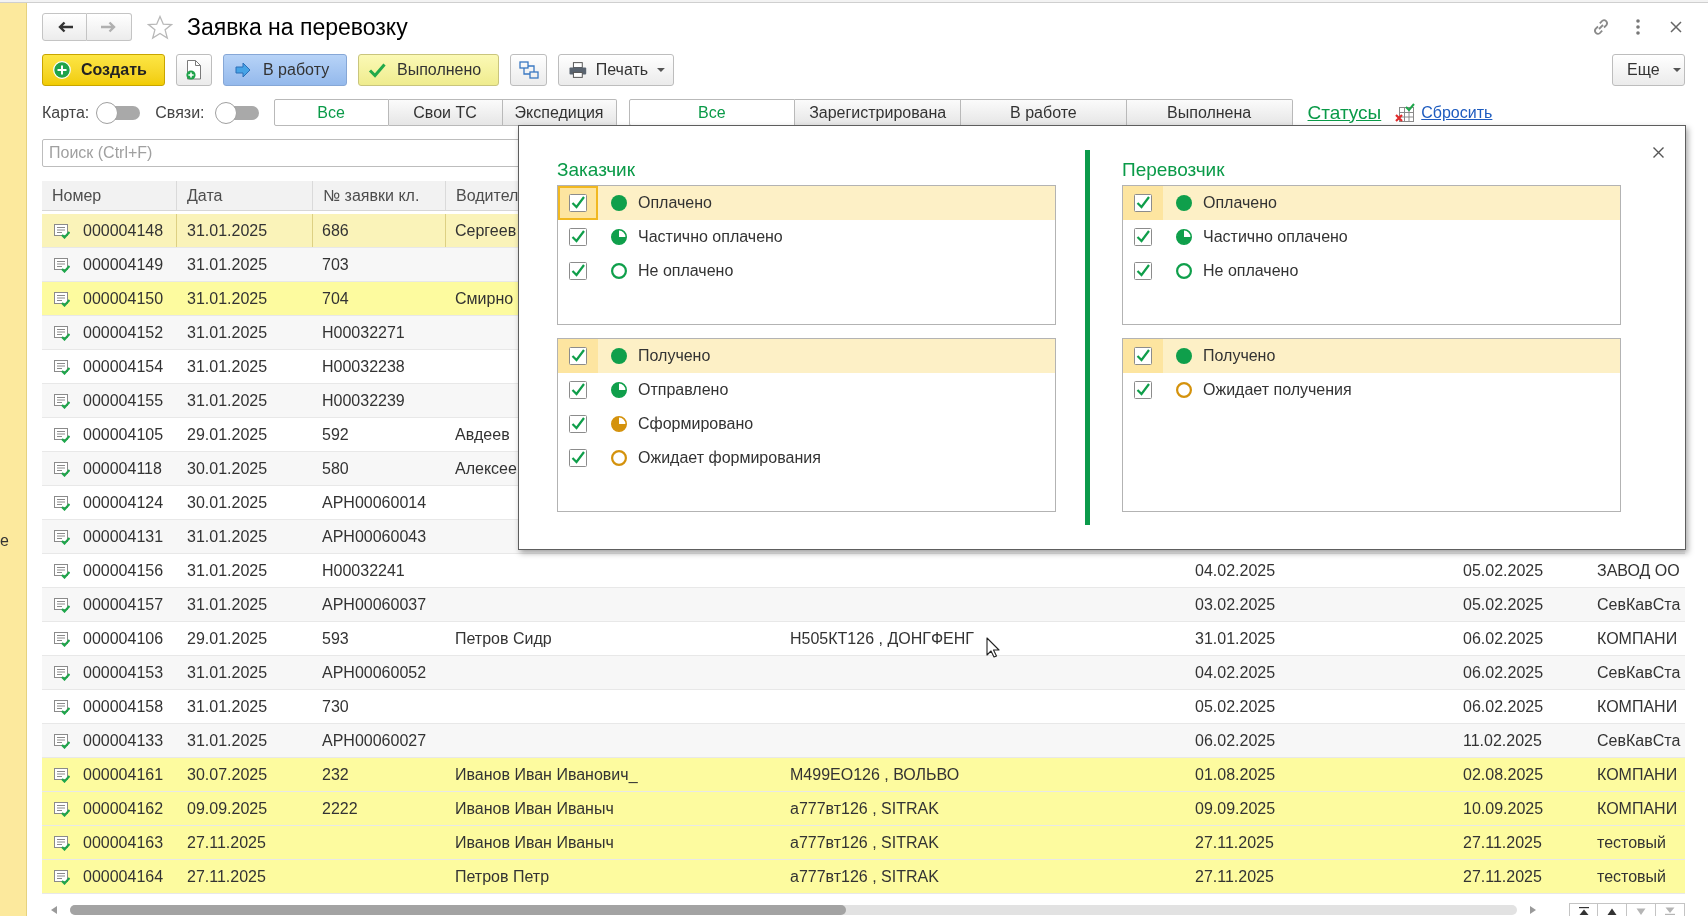 The width and height of the screenshot is (1708, 916). Describe the element at coordinates (123, 366) in the screenshot. I see `table-cell: 000004154` at that location.